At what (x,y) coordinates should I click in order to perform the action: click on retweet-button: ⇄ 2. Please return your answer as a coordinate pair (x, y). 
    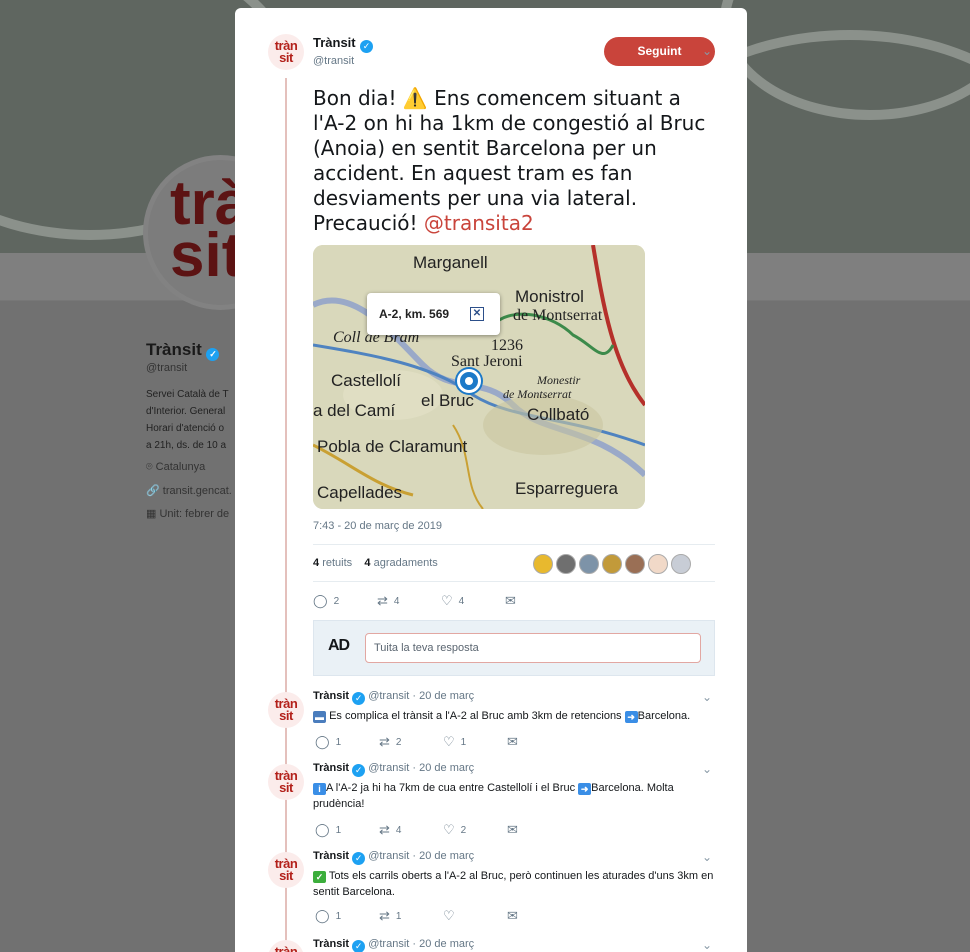
    Looking at the image, I should click on (411, 742).